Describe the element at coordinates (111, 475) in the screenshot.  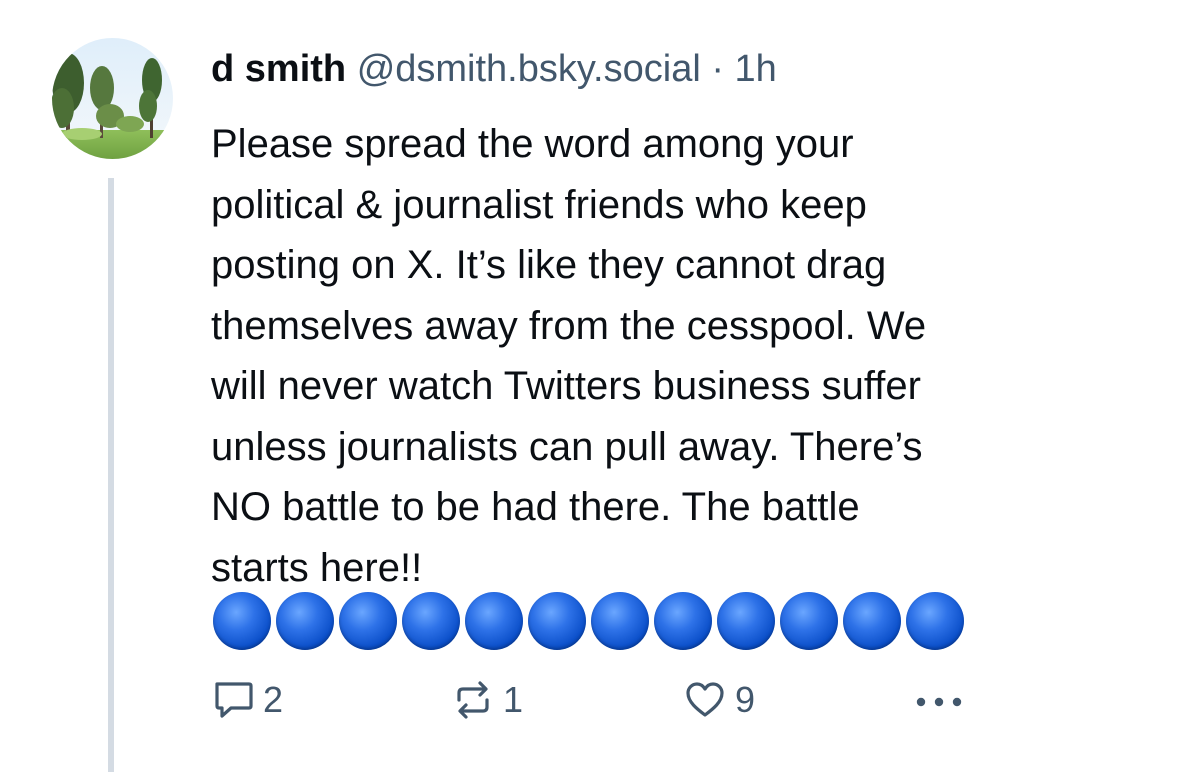
I see `thread-line` at that location.